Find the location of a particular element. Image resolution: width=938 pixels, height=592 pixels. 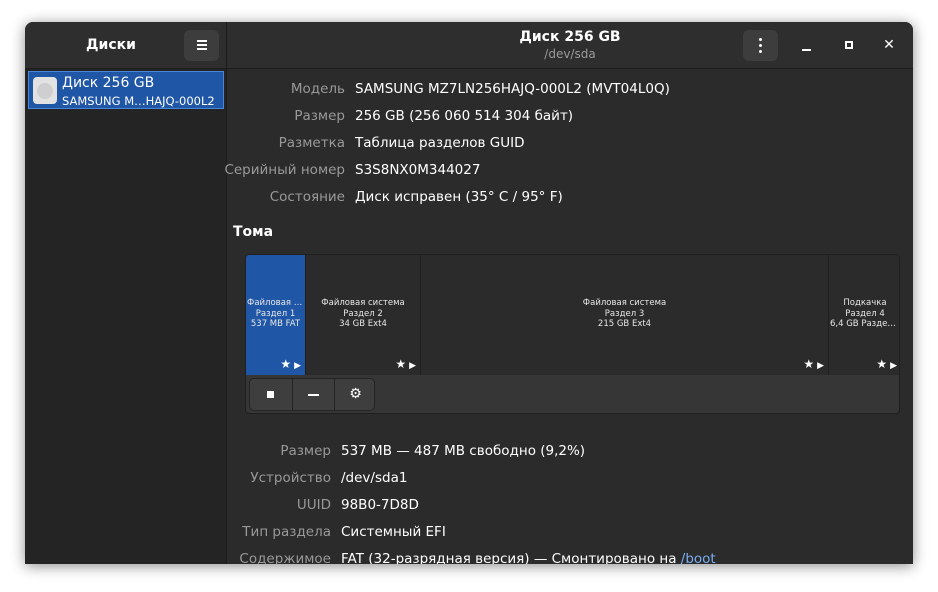

partition-4: Подкачка Раздел 4 6,4 GB Раздел… ★ ▶ is located at coordinates (864, 315).